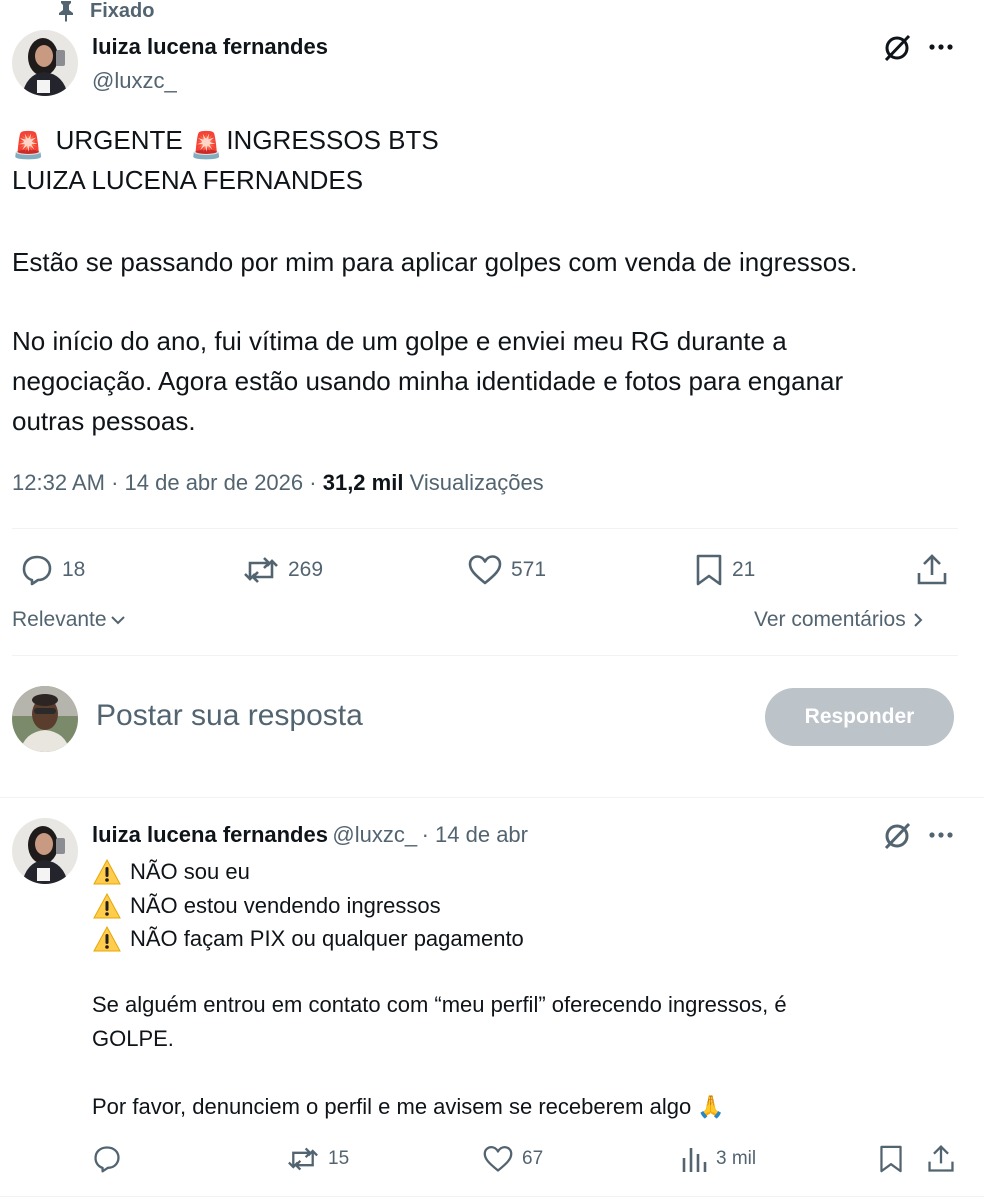 The width and height of the screenshot is (984, 1201). Describe the element at coordinates (374, 834) in the screenshot. I see `reply-author-handle: @luxzc_` at that location.